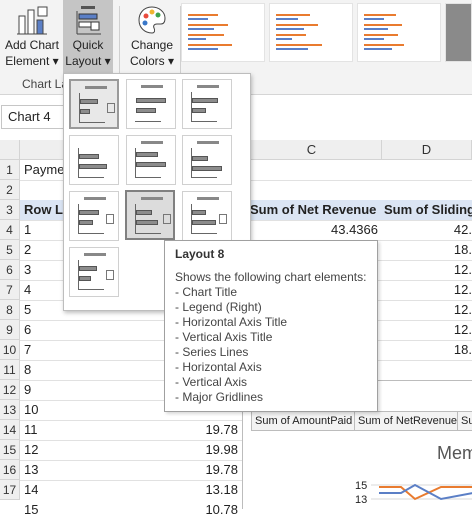 Image resolution: width=472 pixels, height=520 pixels. I want to click on chart-plot-area, so click(421, 492).